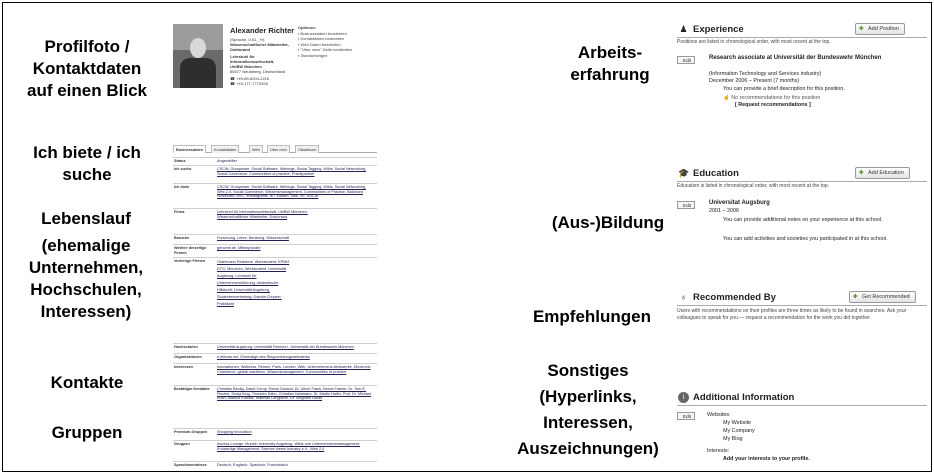 Image resolution: width=934 pixels, height=474 pixels. Describe the element at coordinates (684, 173) in the screenshot. I see `graduation-cap-icon: 🎓` at that location.